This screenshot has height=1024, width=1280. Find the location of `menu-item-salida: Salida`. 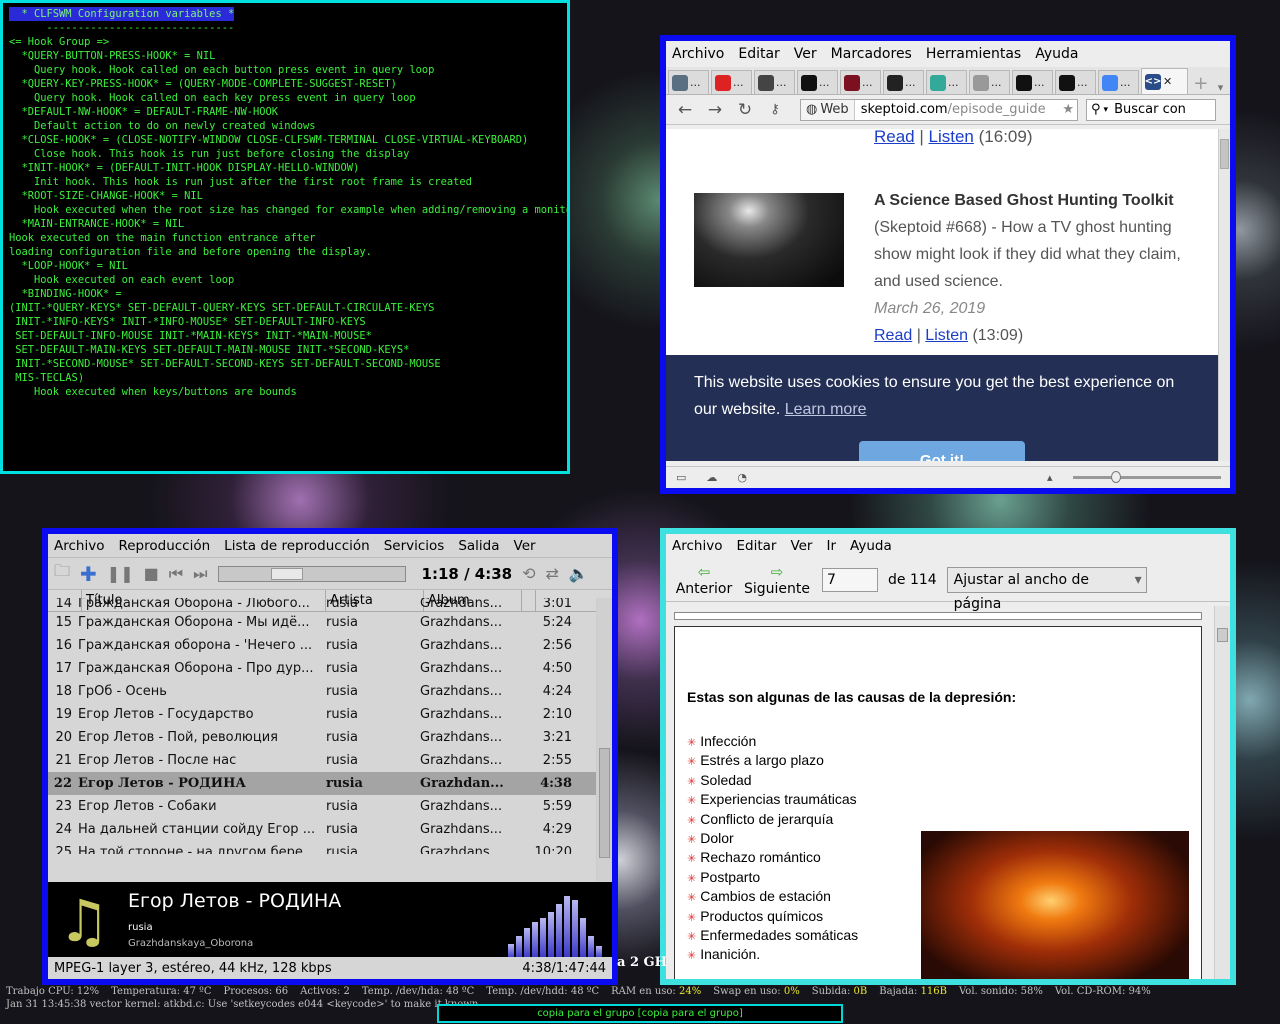

menu-item-salida: Salida is located at coordinates (478, 546).